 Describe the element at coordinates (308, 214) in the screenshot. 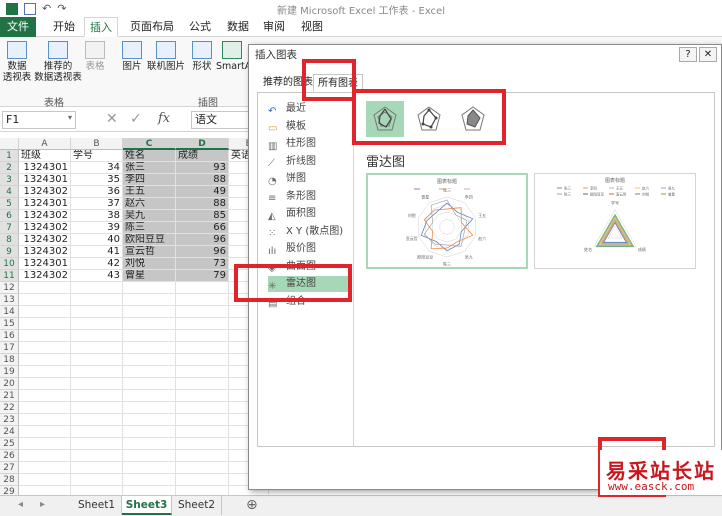

I see `category-item: ◭ 面积图` at that location.